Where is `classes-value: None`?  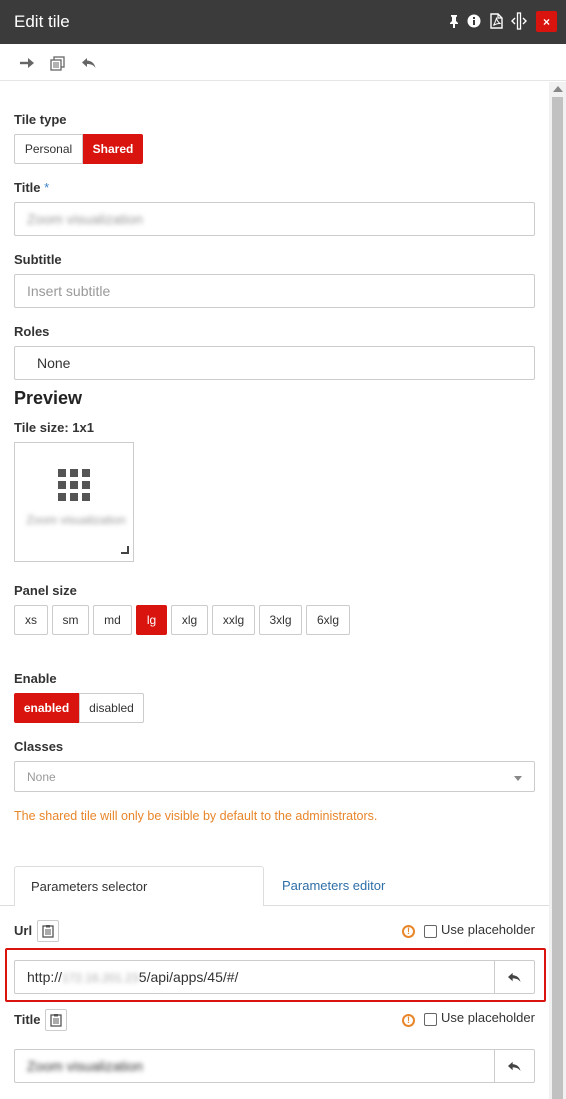 classes-value: None is located at coordinates (41, 776).